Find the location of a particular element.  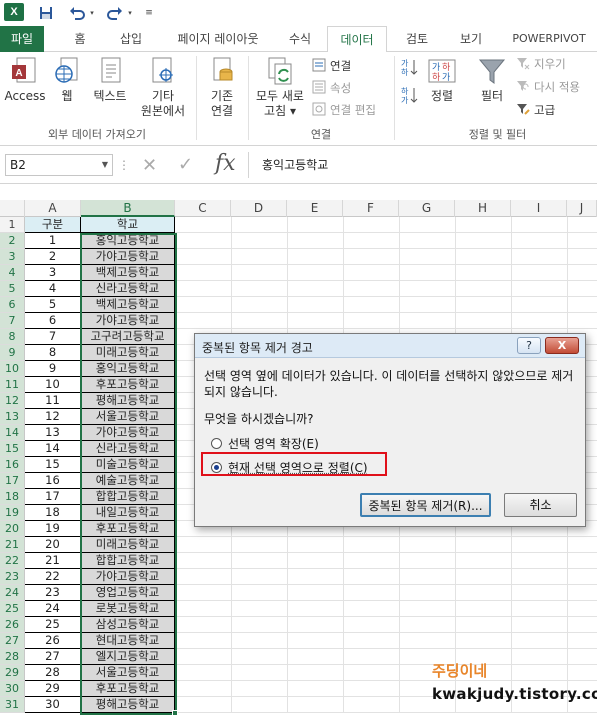

cell-a: 11 is located at coordinates (53, 401).